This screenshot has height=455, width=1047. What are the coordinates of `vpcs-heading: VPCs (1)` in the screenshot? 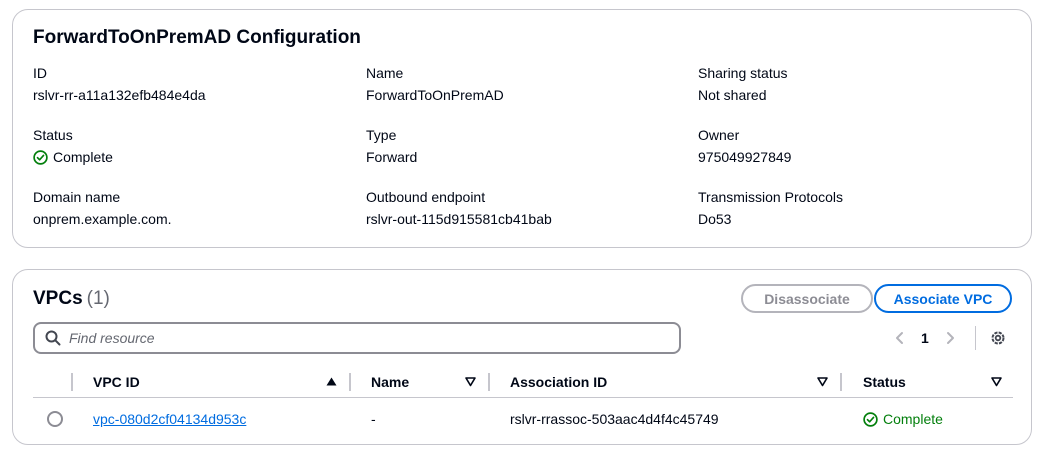 It's located at (71, 299).